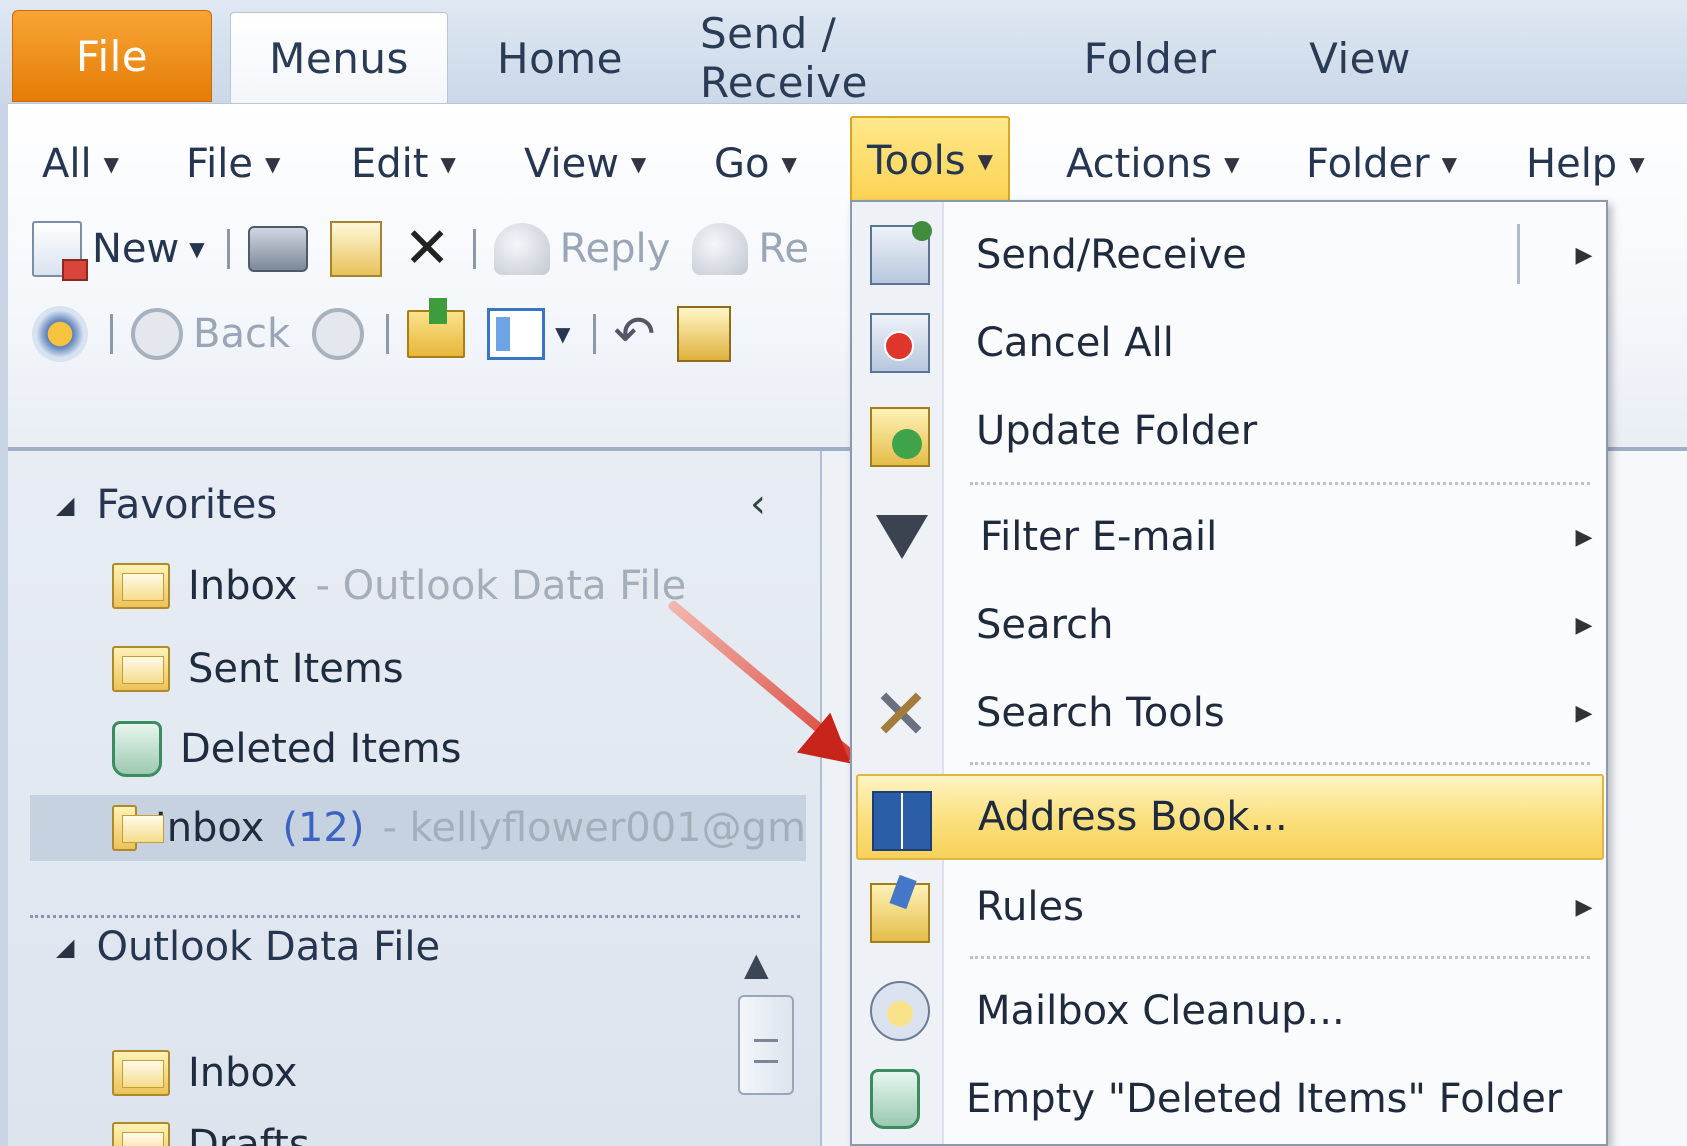  I want to click on outlook-data-file-header: ◢ Outlook Data File, so click(248, 947).